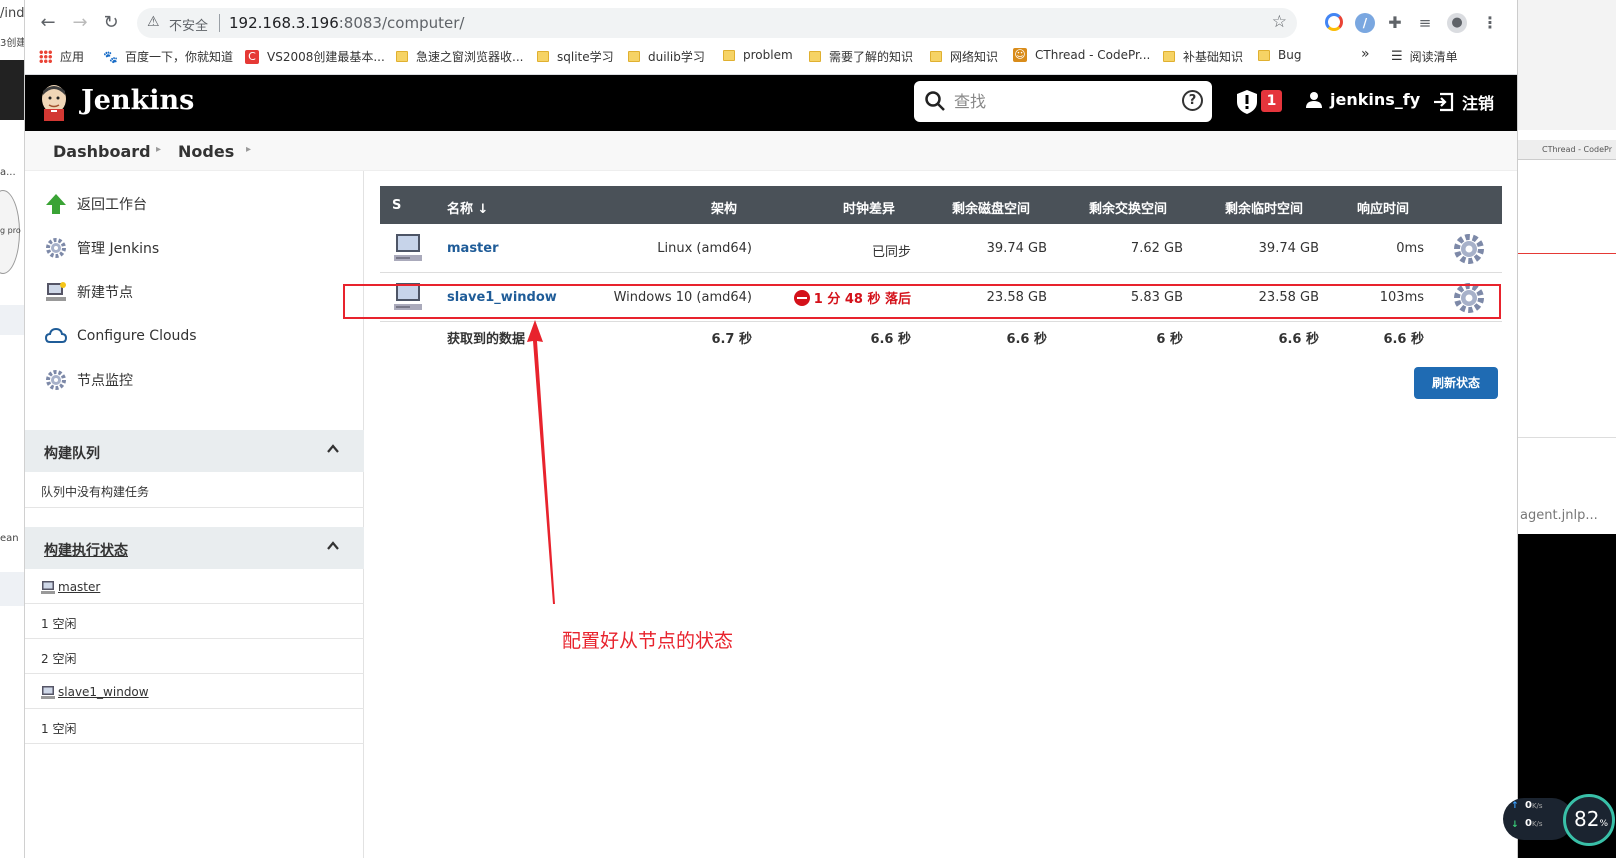 This screenshot has width=1616, height=858. What do you see at coordinates (96, 204) in the screenshot?
I see `task-back-to-dashboard: 返回工作台` at bounding box center [96, 204].